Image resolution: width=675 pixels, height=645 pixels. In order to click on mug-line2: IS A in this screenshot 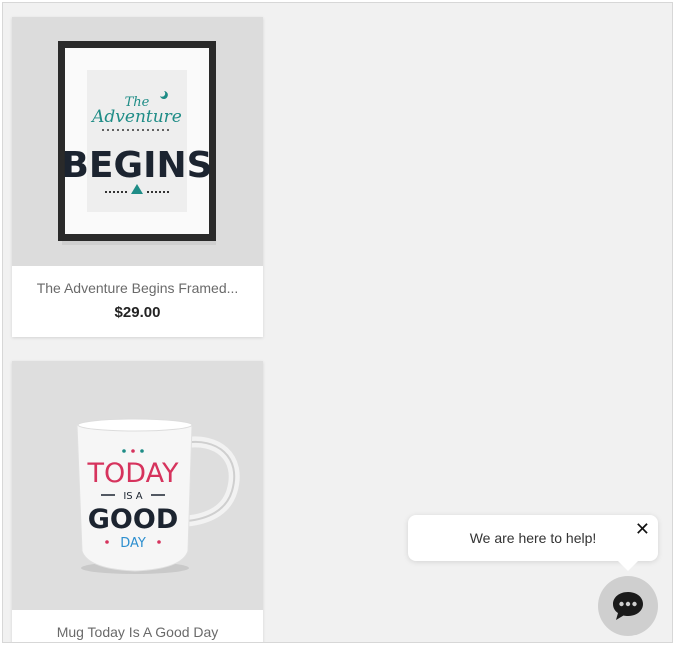, I will do `click(132, 496)`.